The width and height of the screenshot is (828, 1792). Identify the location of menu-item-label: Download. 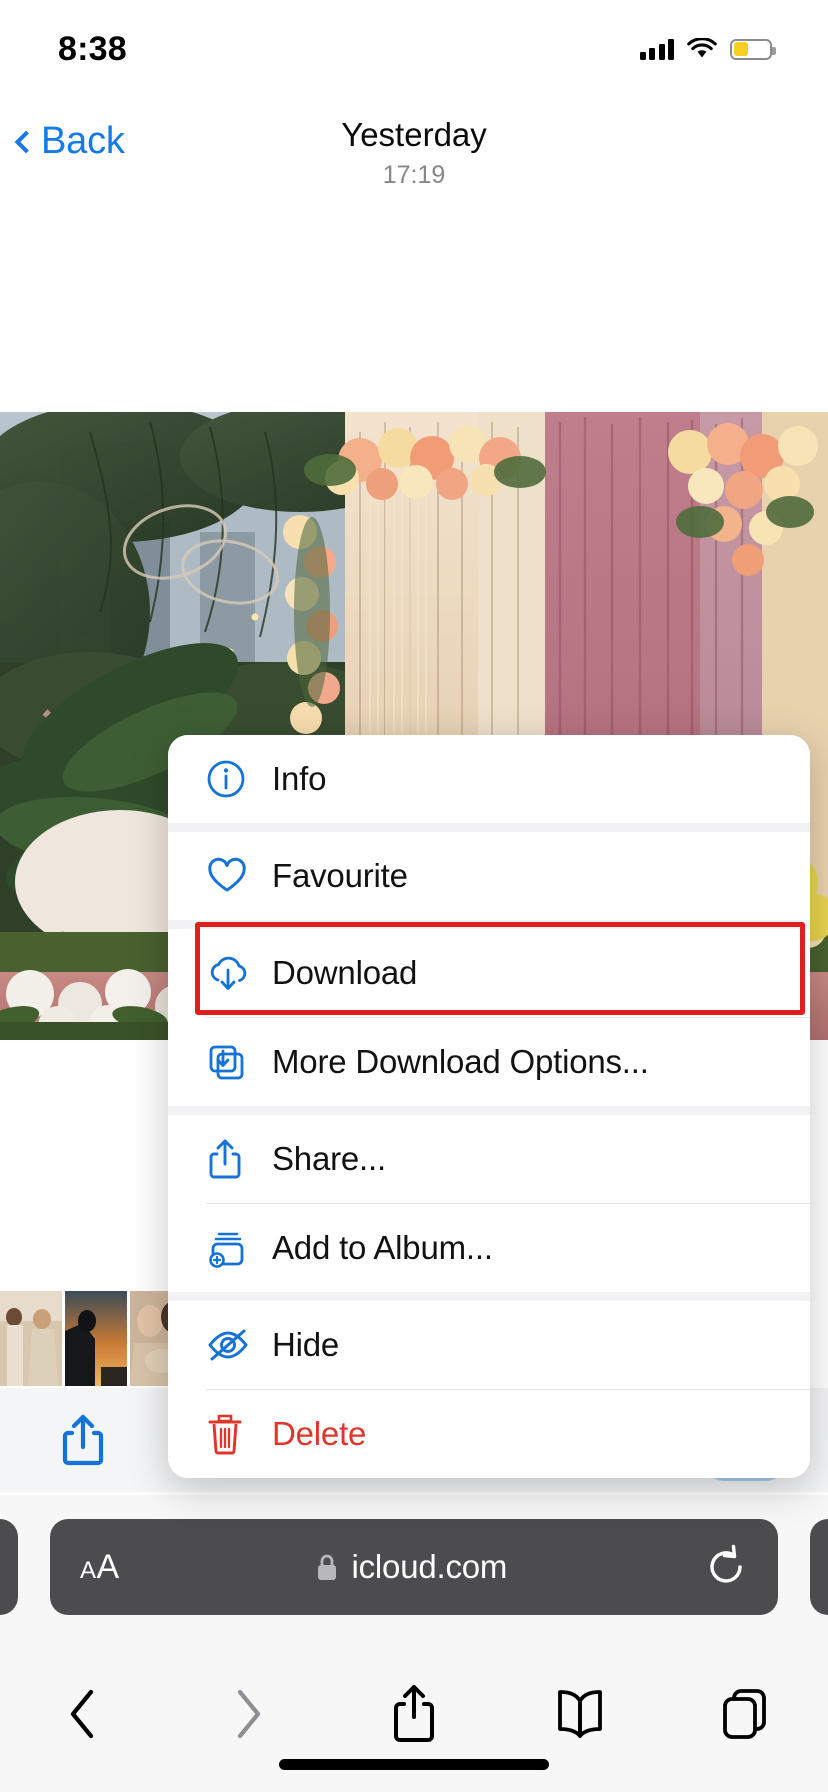
(345, 972).